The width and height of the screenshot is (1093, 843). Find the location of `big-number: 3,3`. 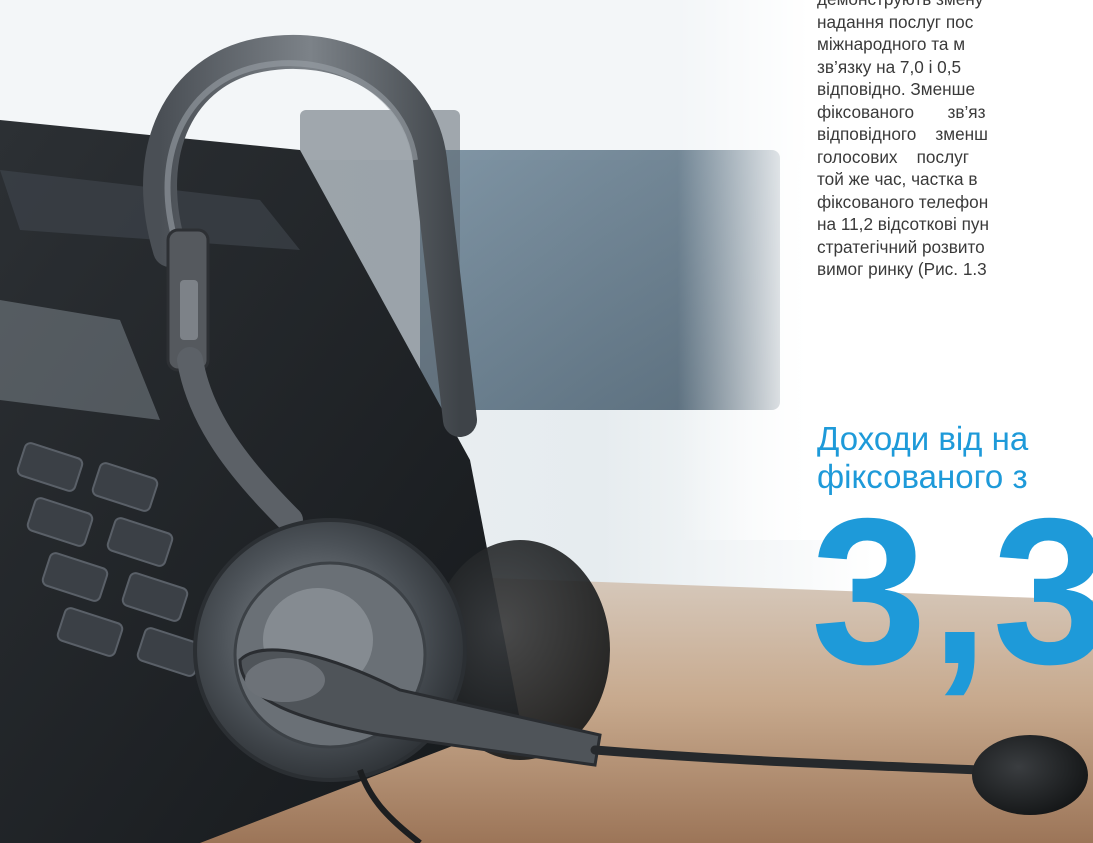

big-number: 3,3 is located at coordinates (952, 592).